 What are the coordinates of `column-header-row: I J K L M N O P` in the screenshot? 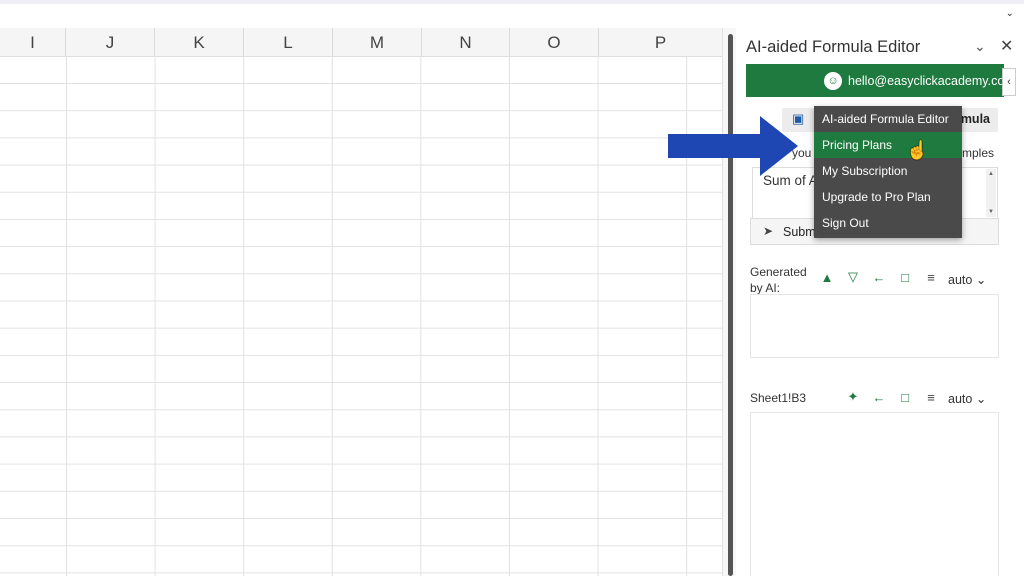 It's located at (361, 42).